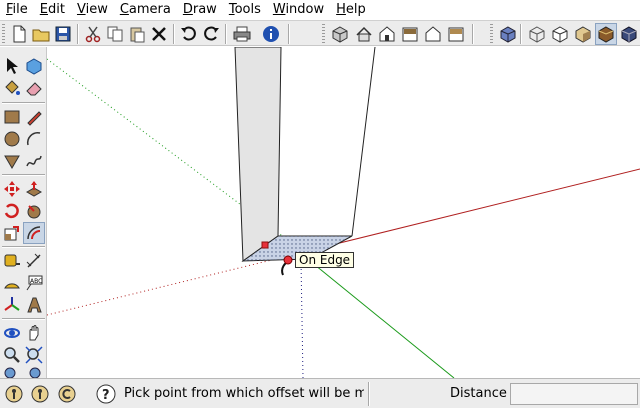 This screenshot has width=640, height=408. What do you see at coordinates (34, 117) in the screenshot?
I see `line-pencil-icon` at bounding box center [34, 117].